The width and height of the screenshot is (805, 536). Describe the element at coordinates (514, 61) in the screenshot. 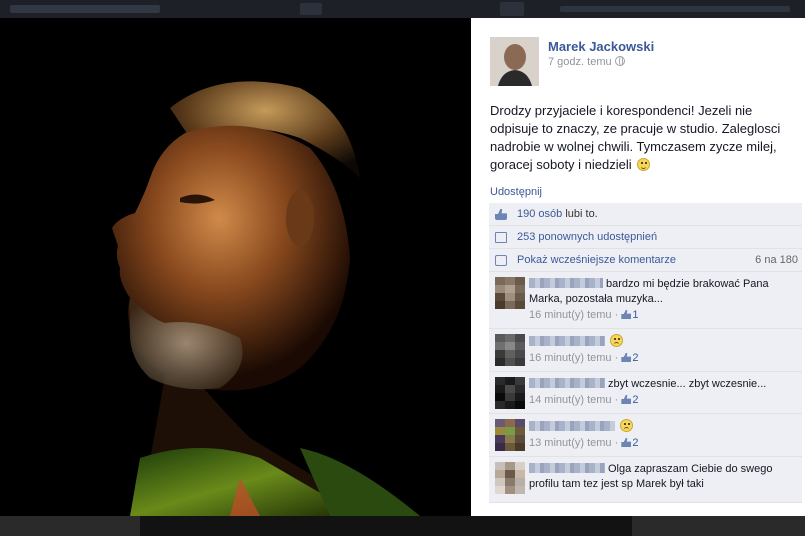

I see `author-avatar` at that location.